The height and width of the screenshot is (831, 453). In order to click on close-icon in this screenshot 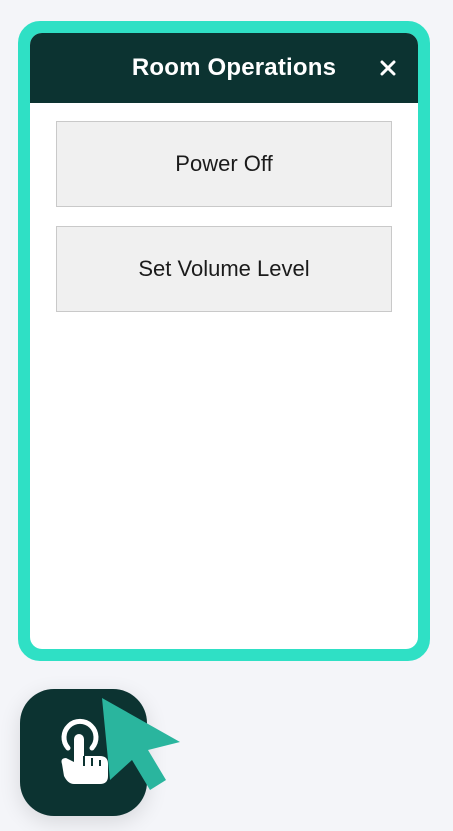, I will do `click(388, 68)`.